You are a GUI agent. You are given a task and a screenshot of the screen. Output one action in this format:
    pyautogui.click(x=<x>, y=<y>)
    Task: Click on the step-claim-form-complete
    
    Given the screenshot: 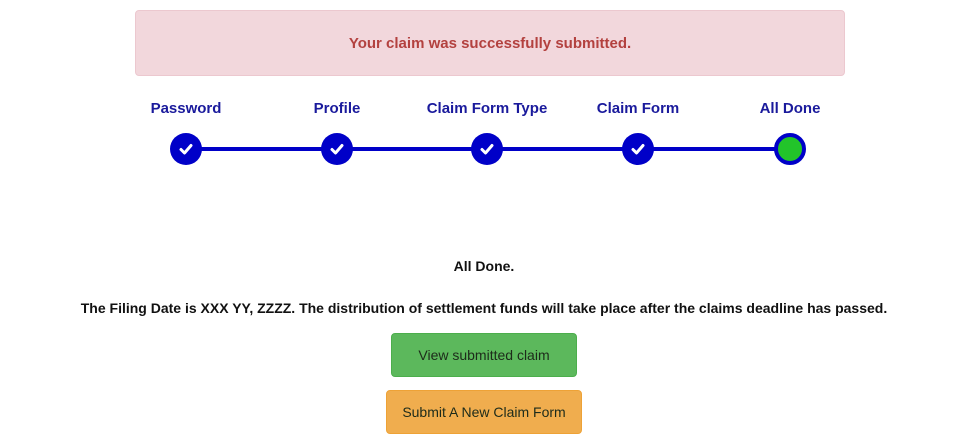 What is the action you would take?
    pyautogui.click(x=638, y=149)
    